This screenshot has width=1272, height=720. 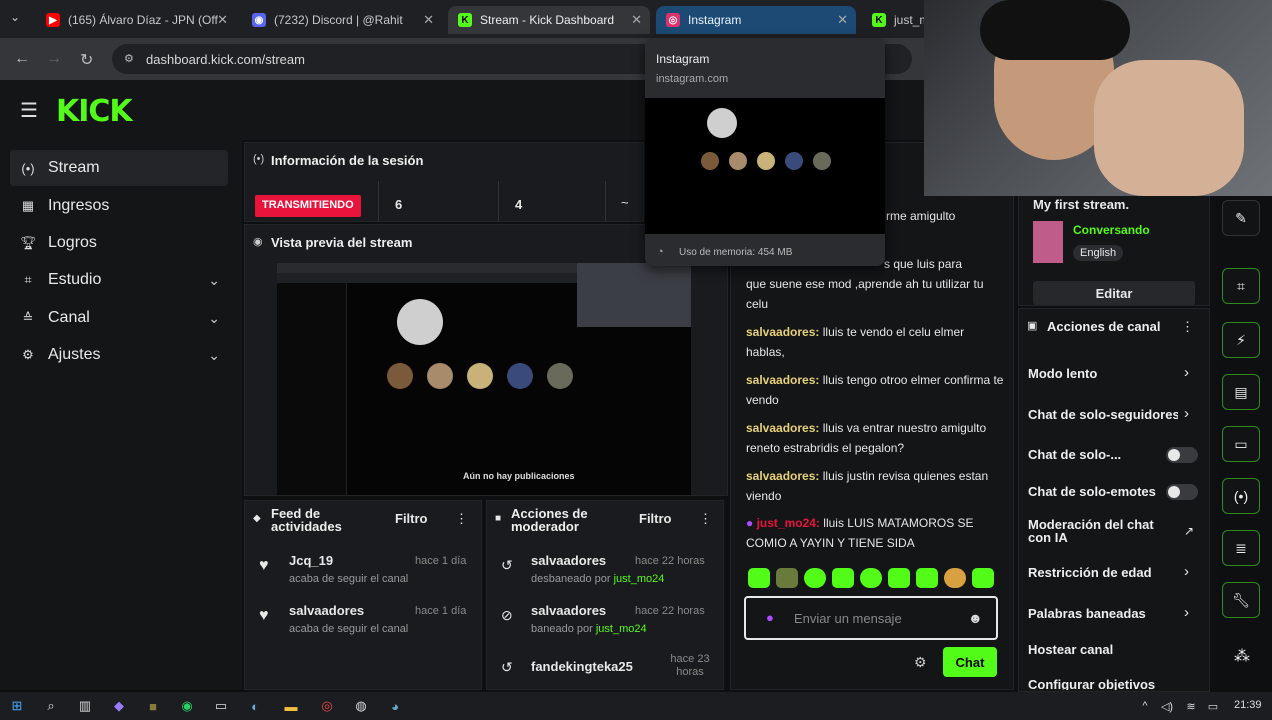 I want to click on tab-kick-dashboard: K Stream - Kick Dashboard ✕, so click(x=549, y=20).